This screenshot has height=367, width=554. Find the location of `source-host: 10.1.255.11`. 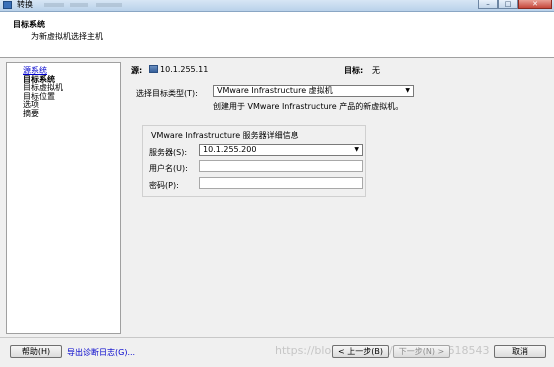

source-host: 10.1.255.11 is located at coordinates (178, 69).